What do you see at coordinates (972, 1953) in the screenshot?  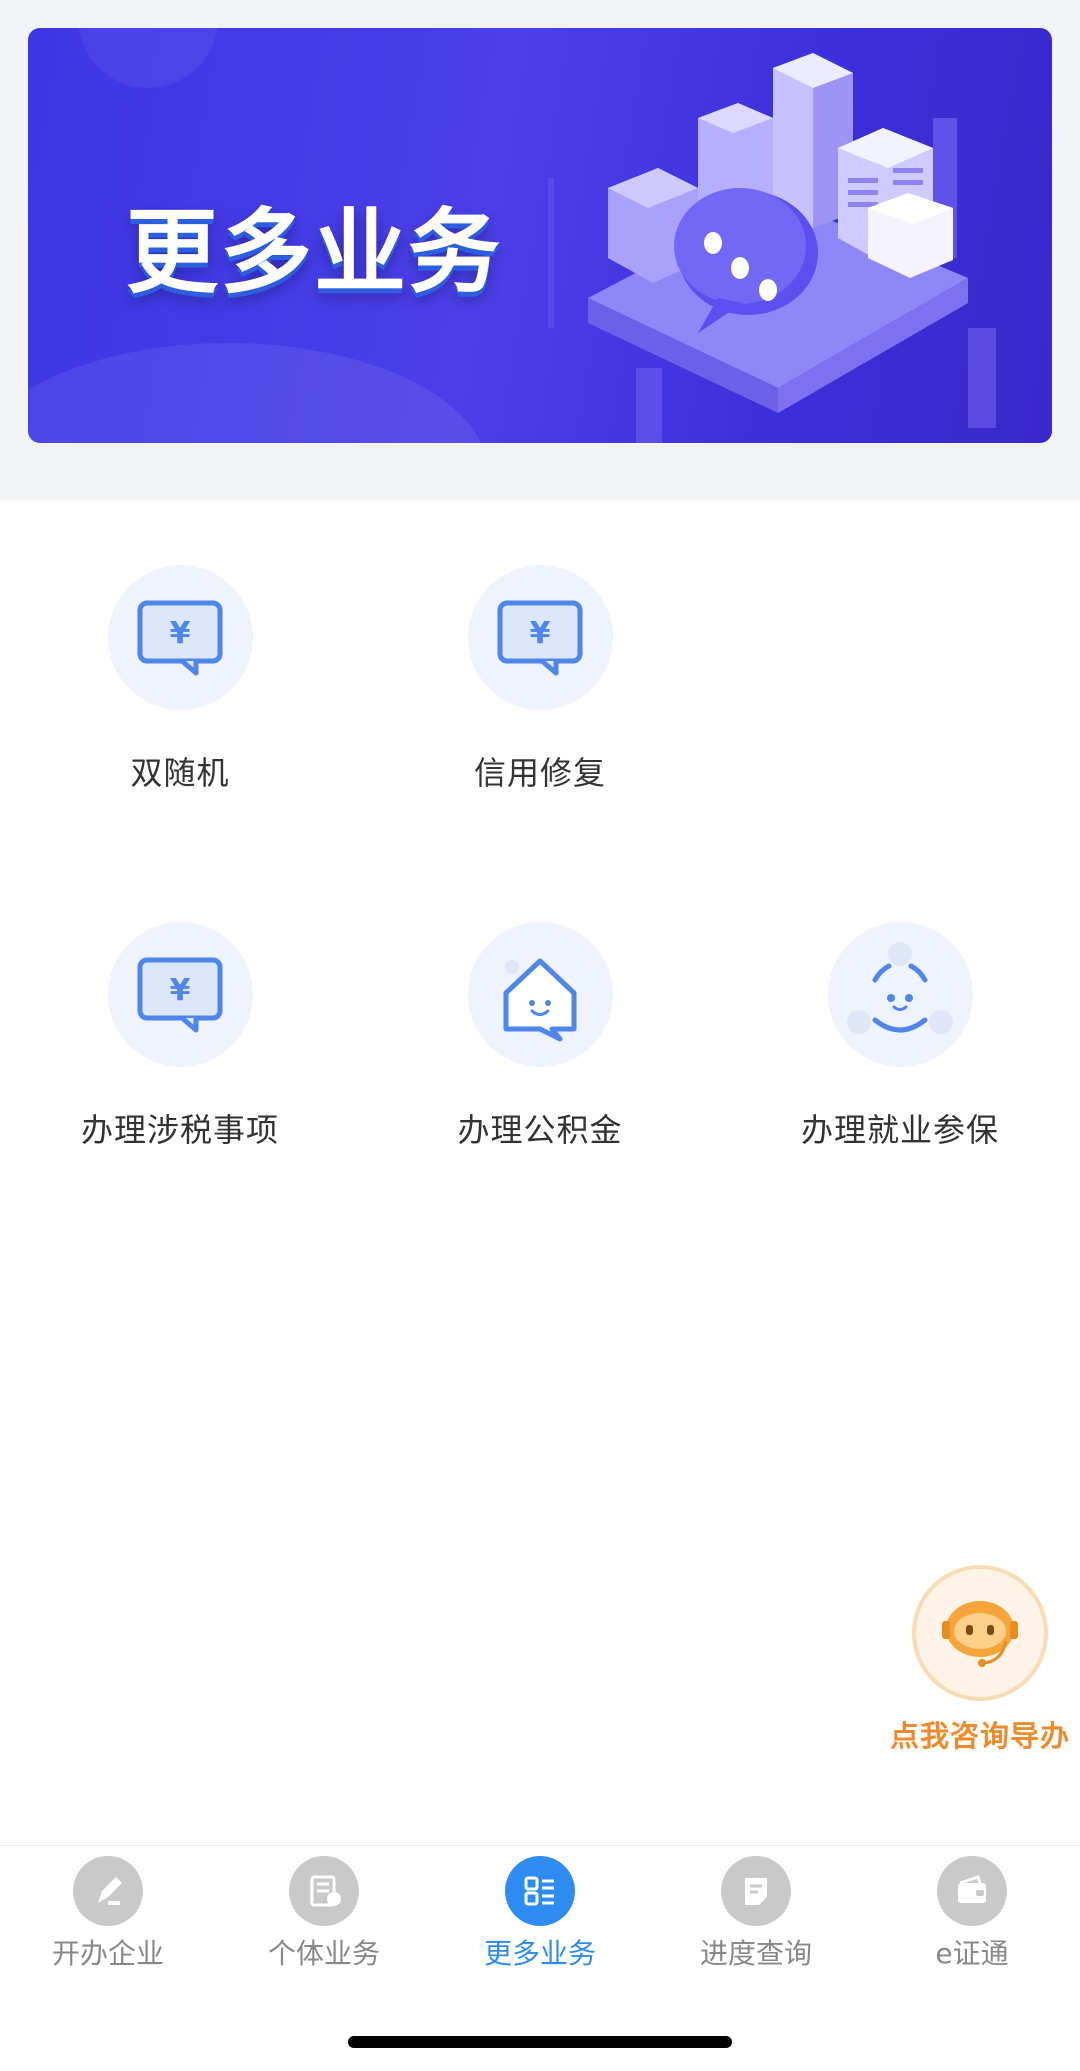 I see `tab-label: e证通` at bounding box center [972, 1953].